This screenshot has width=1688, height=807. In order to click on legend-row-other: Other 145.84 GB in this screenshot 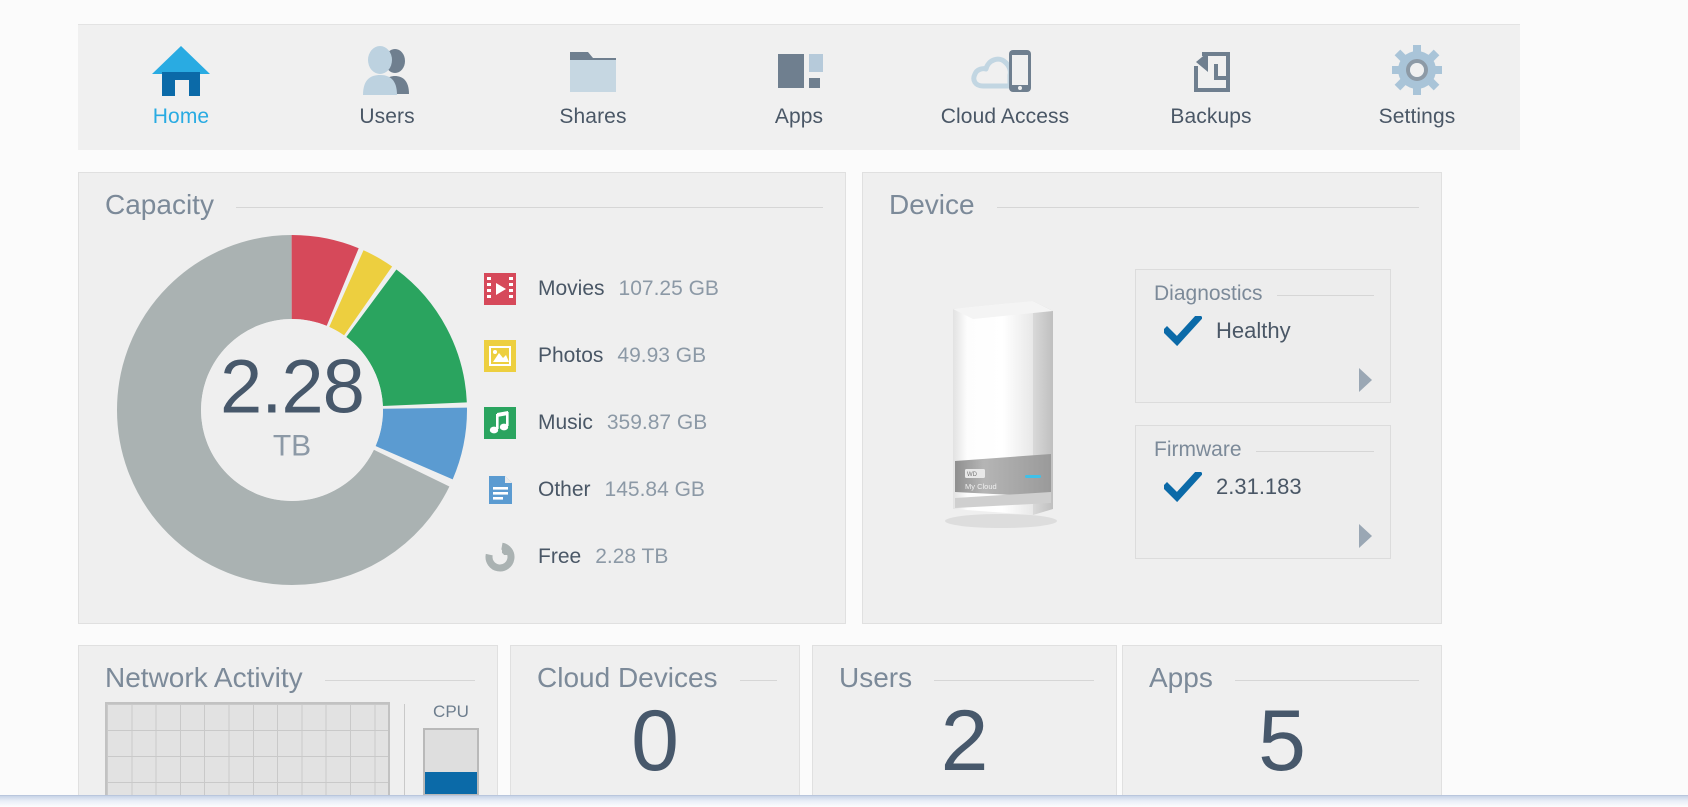, I will do `click(649, 489)`.